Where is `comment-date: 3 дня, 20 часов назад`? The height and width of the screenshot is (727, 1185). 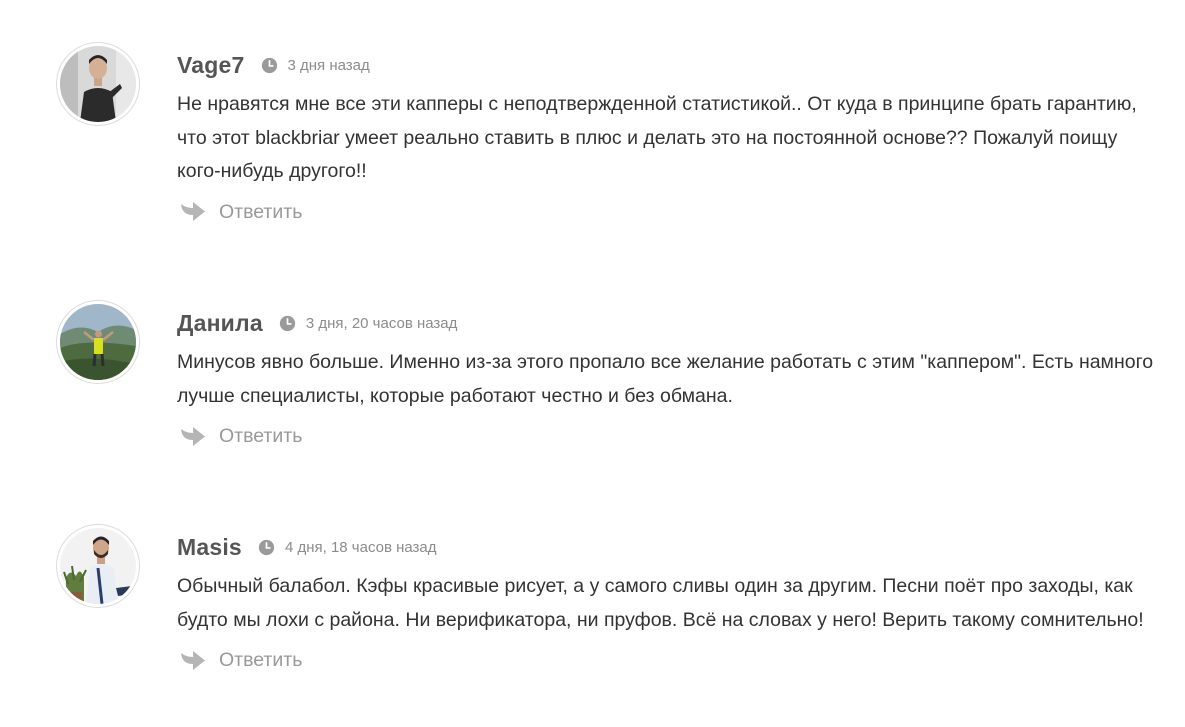 comment-date: 3 дня, 20 часов назад is located at coordinates (382, 323).